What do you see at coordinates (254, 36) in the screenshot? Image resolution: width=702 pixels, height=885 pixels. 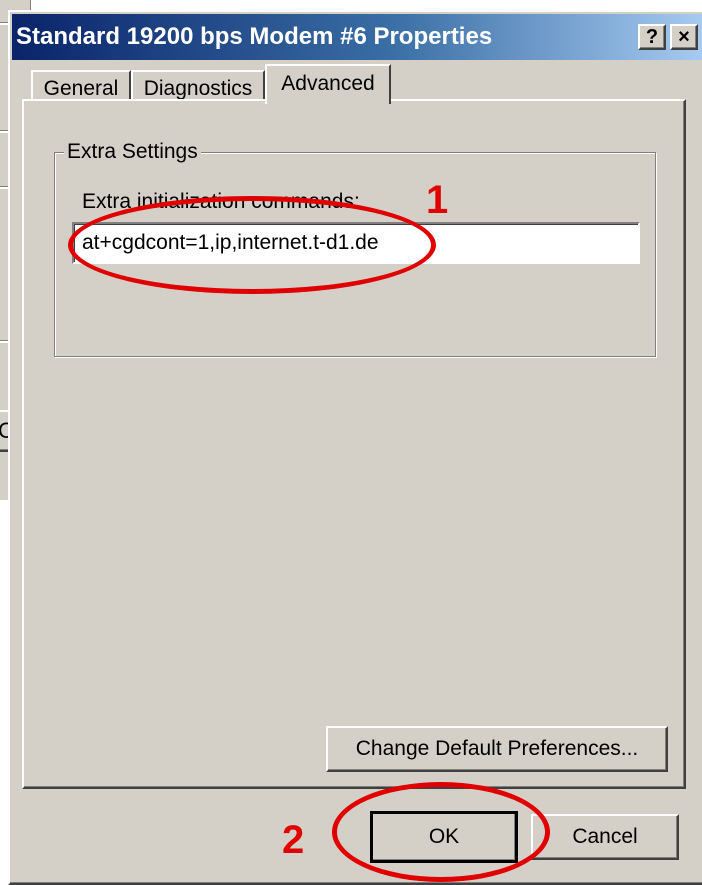 I see `dialog-title: Standard 19200 bps Modem #6 Properties` at bounding box center [254, 36].